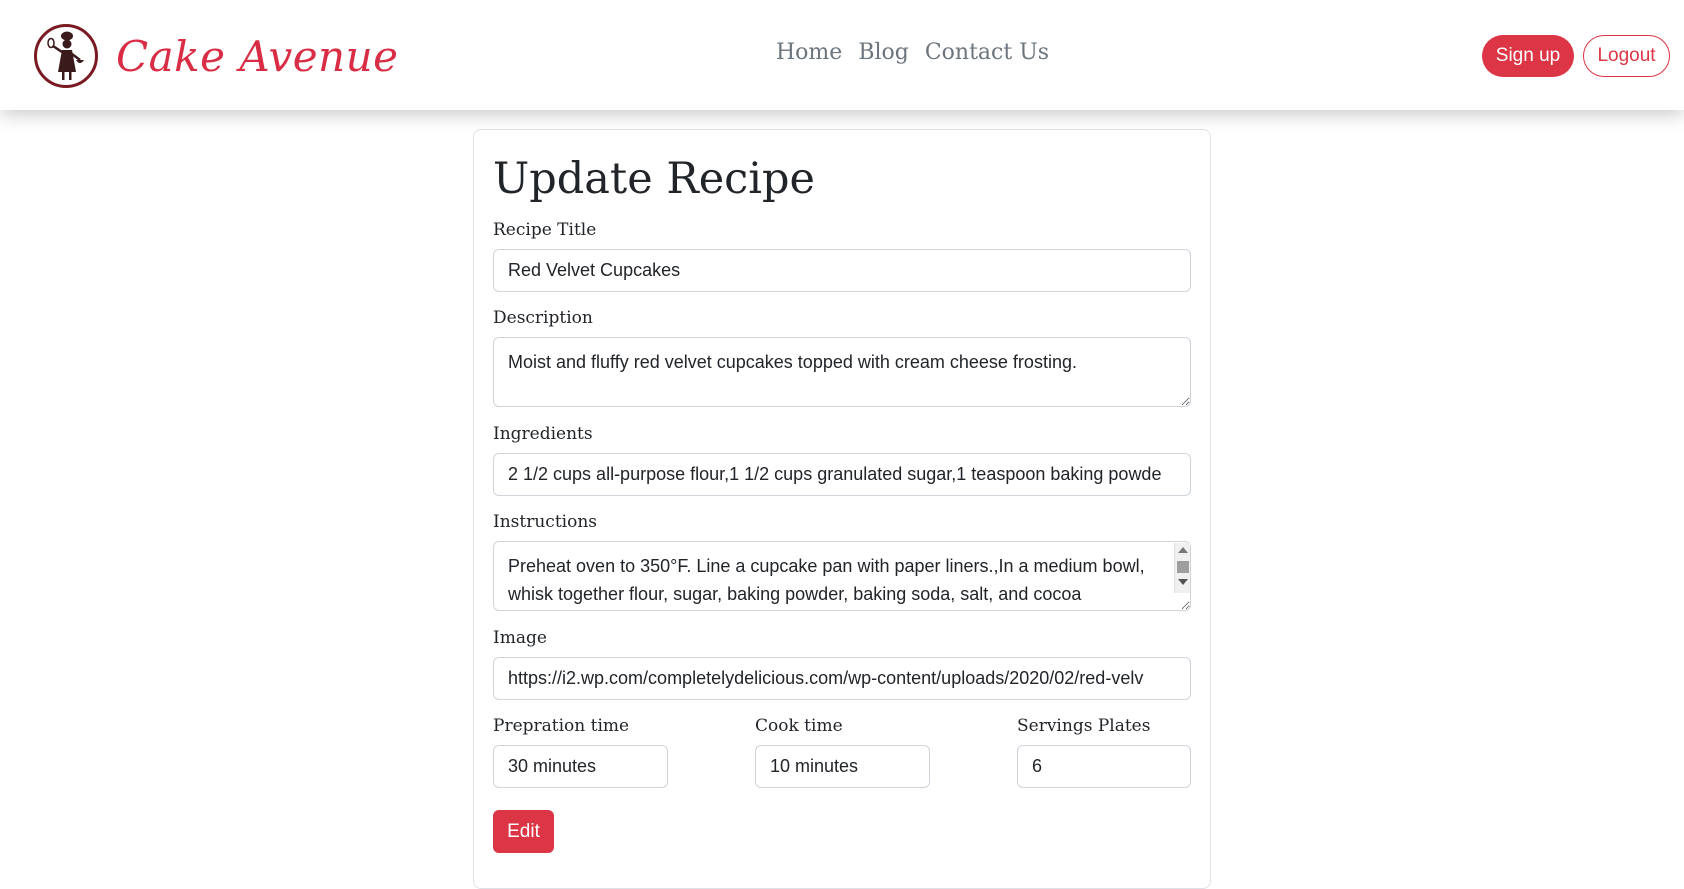 The height and width of the screenshot is (889, 1684). What do you see at coordinates (580, 766) in the screenshot?
I see `prep-time-input` at bounding box center [580, 766].